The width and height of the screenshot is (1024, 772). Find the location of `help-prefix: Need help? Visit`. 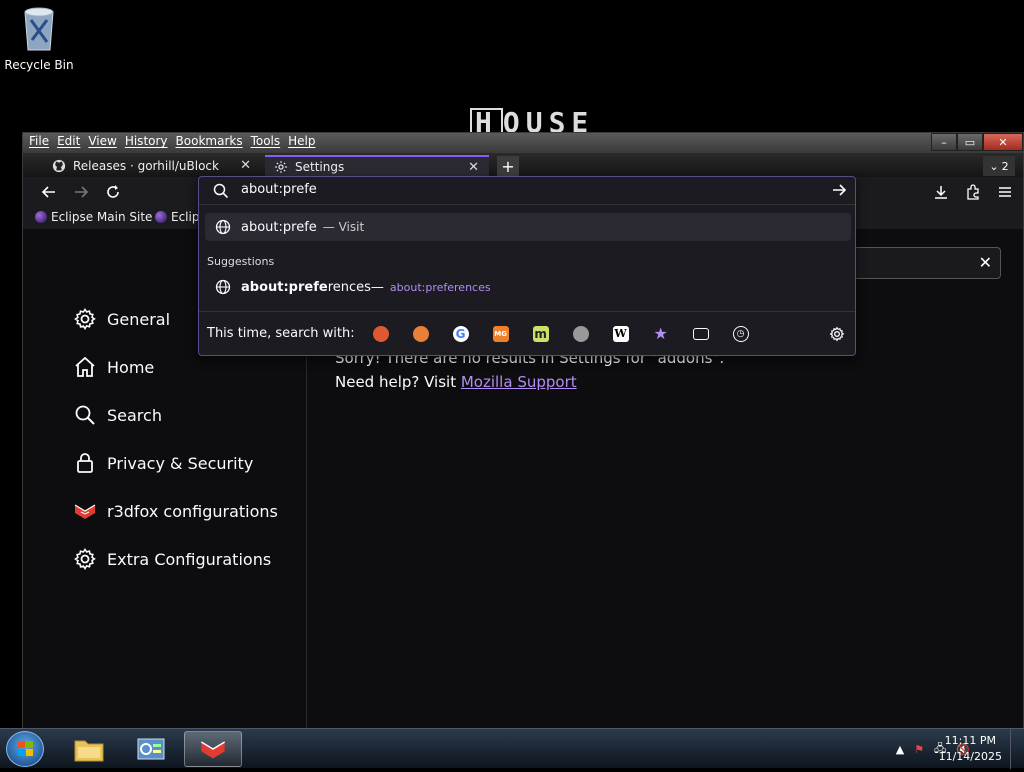

help-prefix: Need help? Visit is located at coordinates (398, 382).